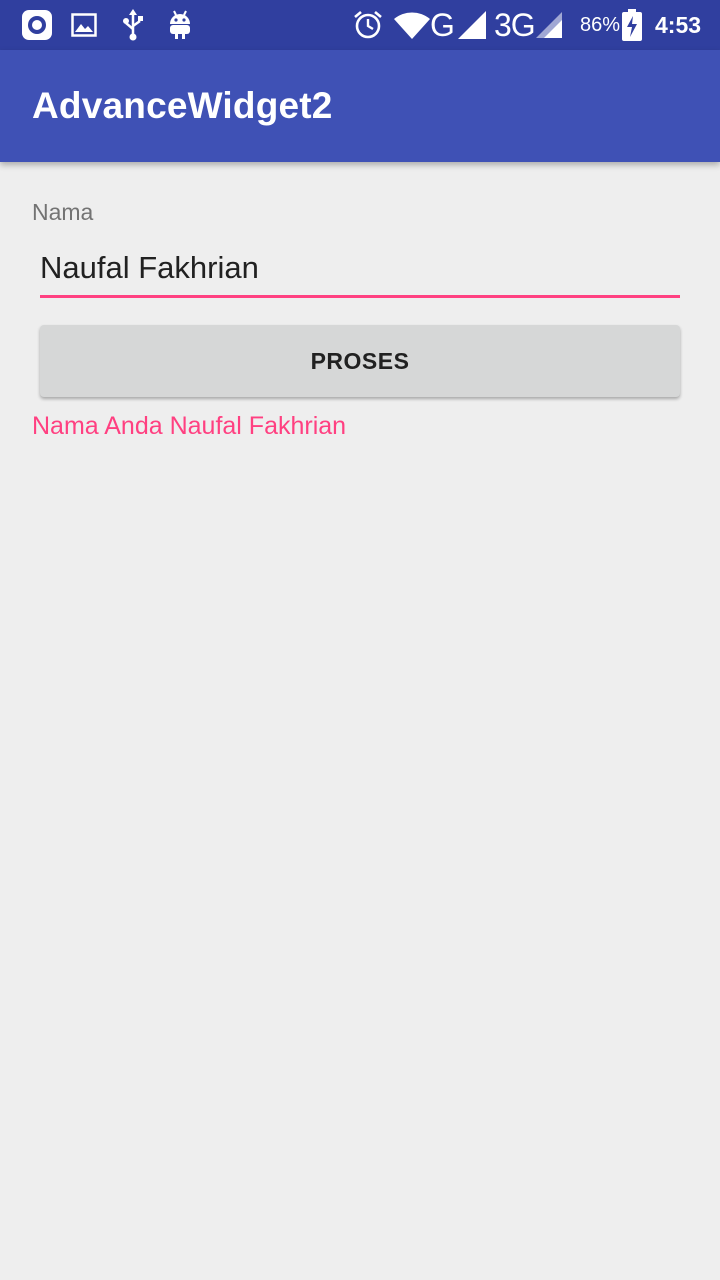  Describe the element at coordinates (133, 25) in the screenshot. I see `usb-icon` at that location.